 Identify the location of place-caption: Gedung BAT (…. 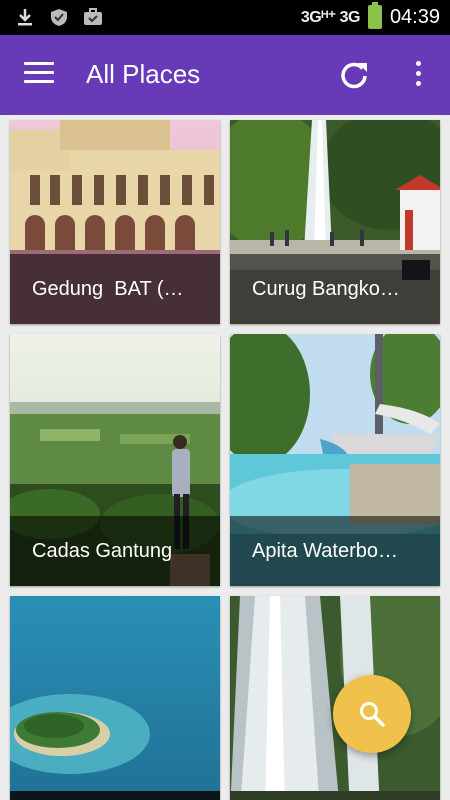
(115, 289).